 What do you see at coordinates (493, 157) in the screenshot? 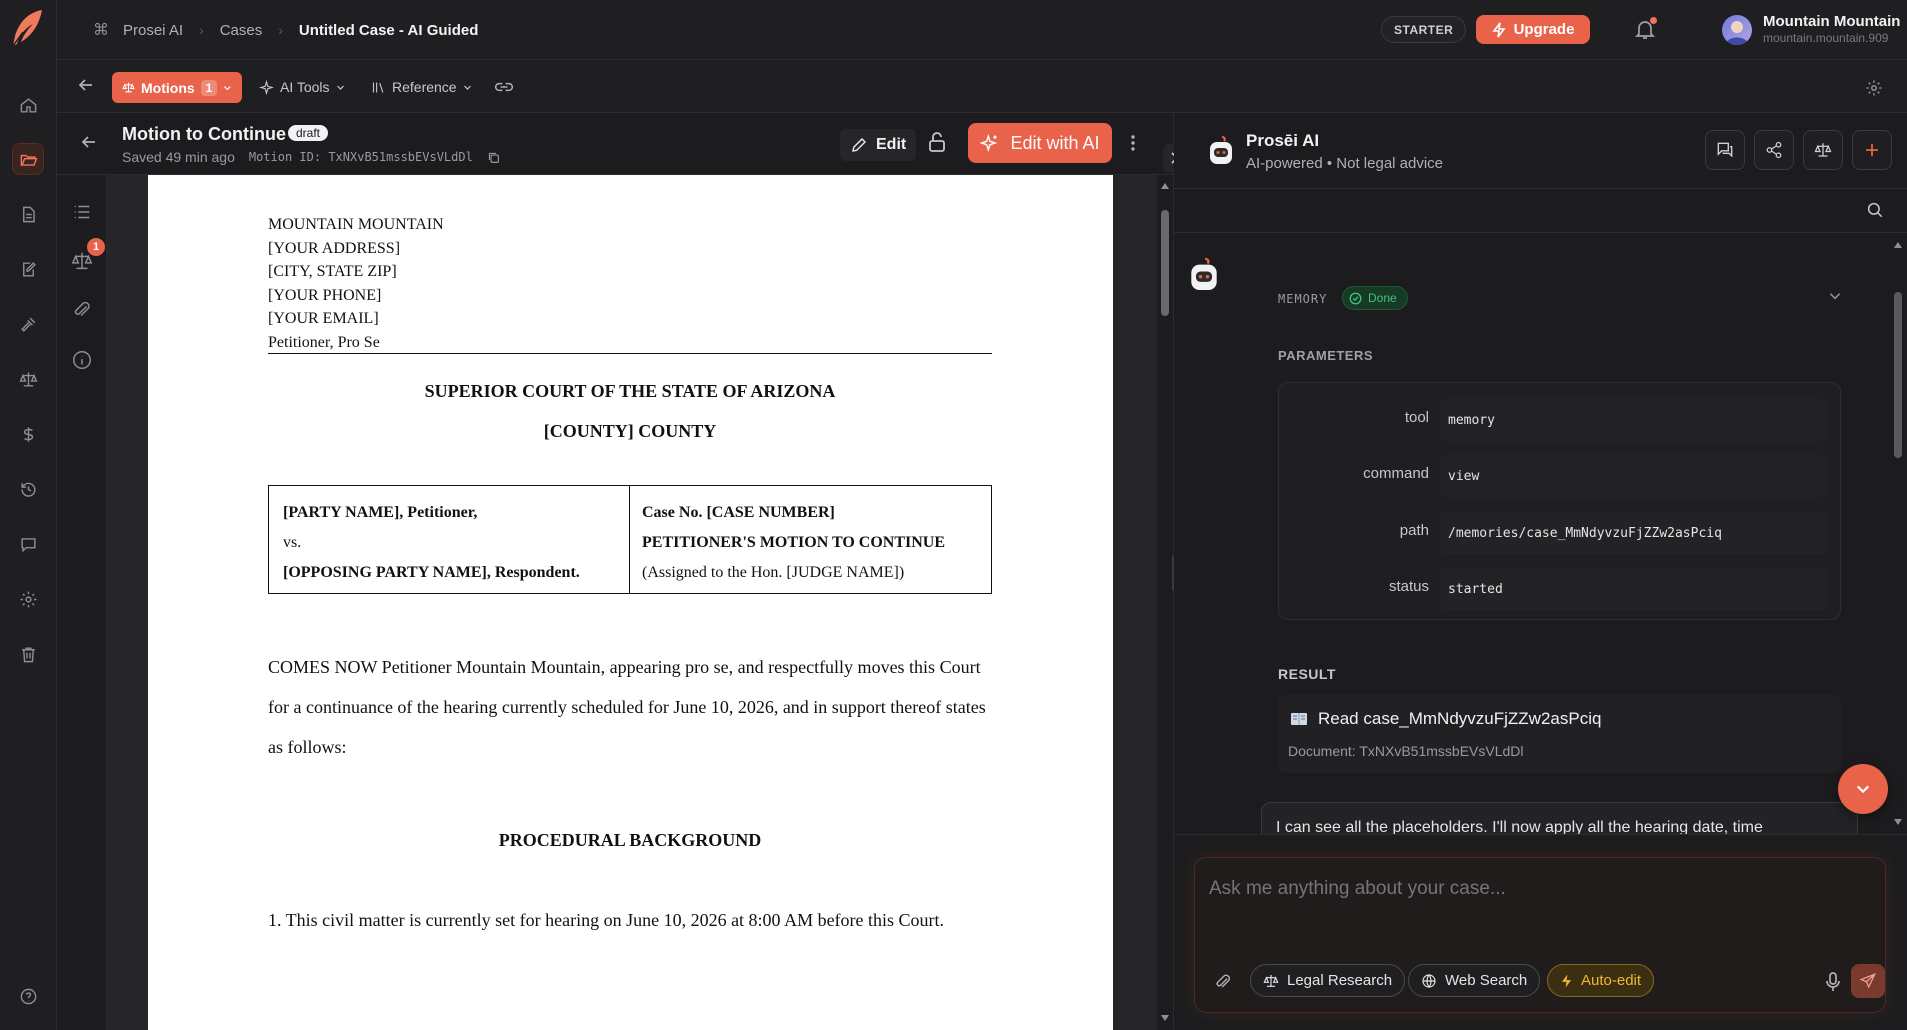
I see `copy-icon` at bounding box center [493, 157].